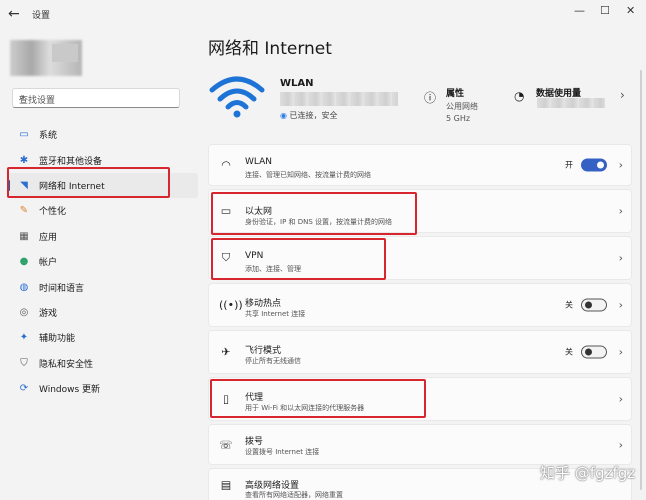 Image resolution: width=646 pixels, height=500 pixels. I want to click on row-dial-up: ☏ 拨号 设置拨号 Internet 连接 ›, so click(420, 444).